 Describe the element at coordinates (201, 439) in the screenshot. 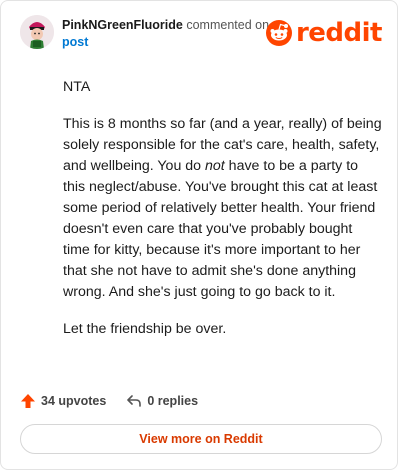

I see `view-more-button: View more on Reddit` at that location.